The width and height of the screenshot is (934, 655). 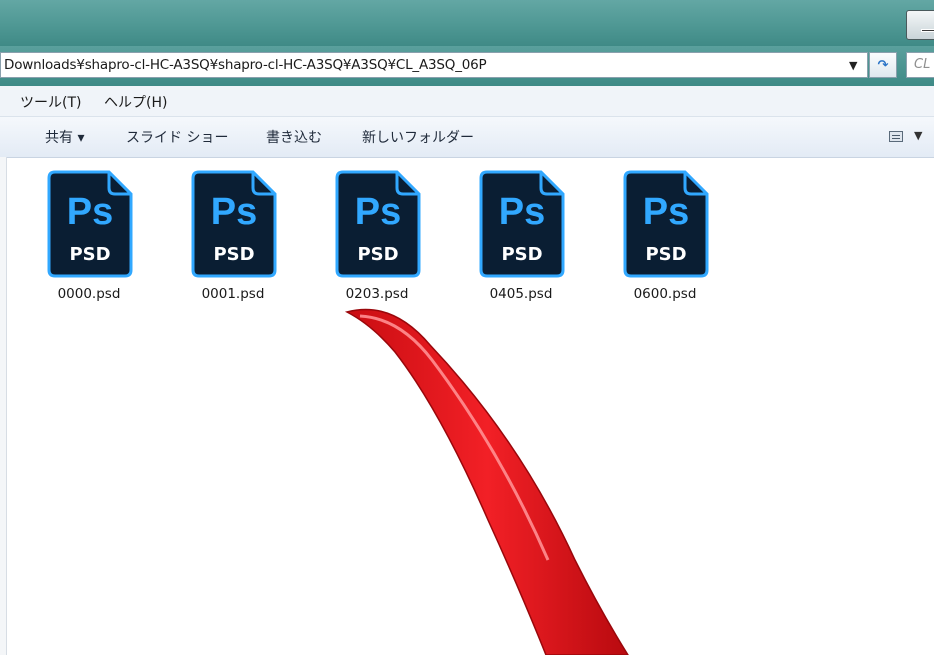 What do you see at coordinates (467, 23) in the screenshot?
I see `window-title-bar` at bounding box center [467, 23].